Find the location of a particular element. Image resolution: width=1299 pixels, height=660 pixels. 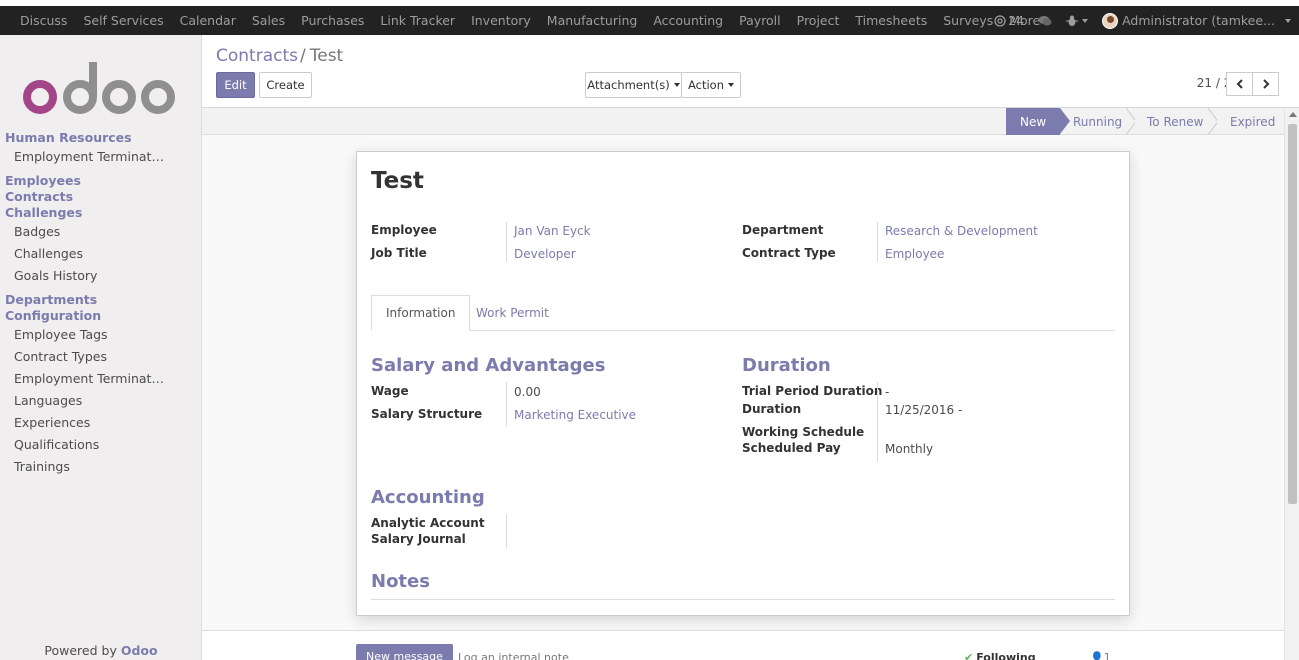

log-note-link: Log an internal note is located at coordinates (513, 655).